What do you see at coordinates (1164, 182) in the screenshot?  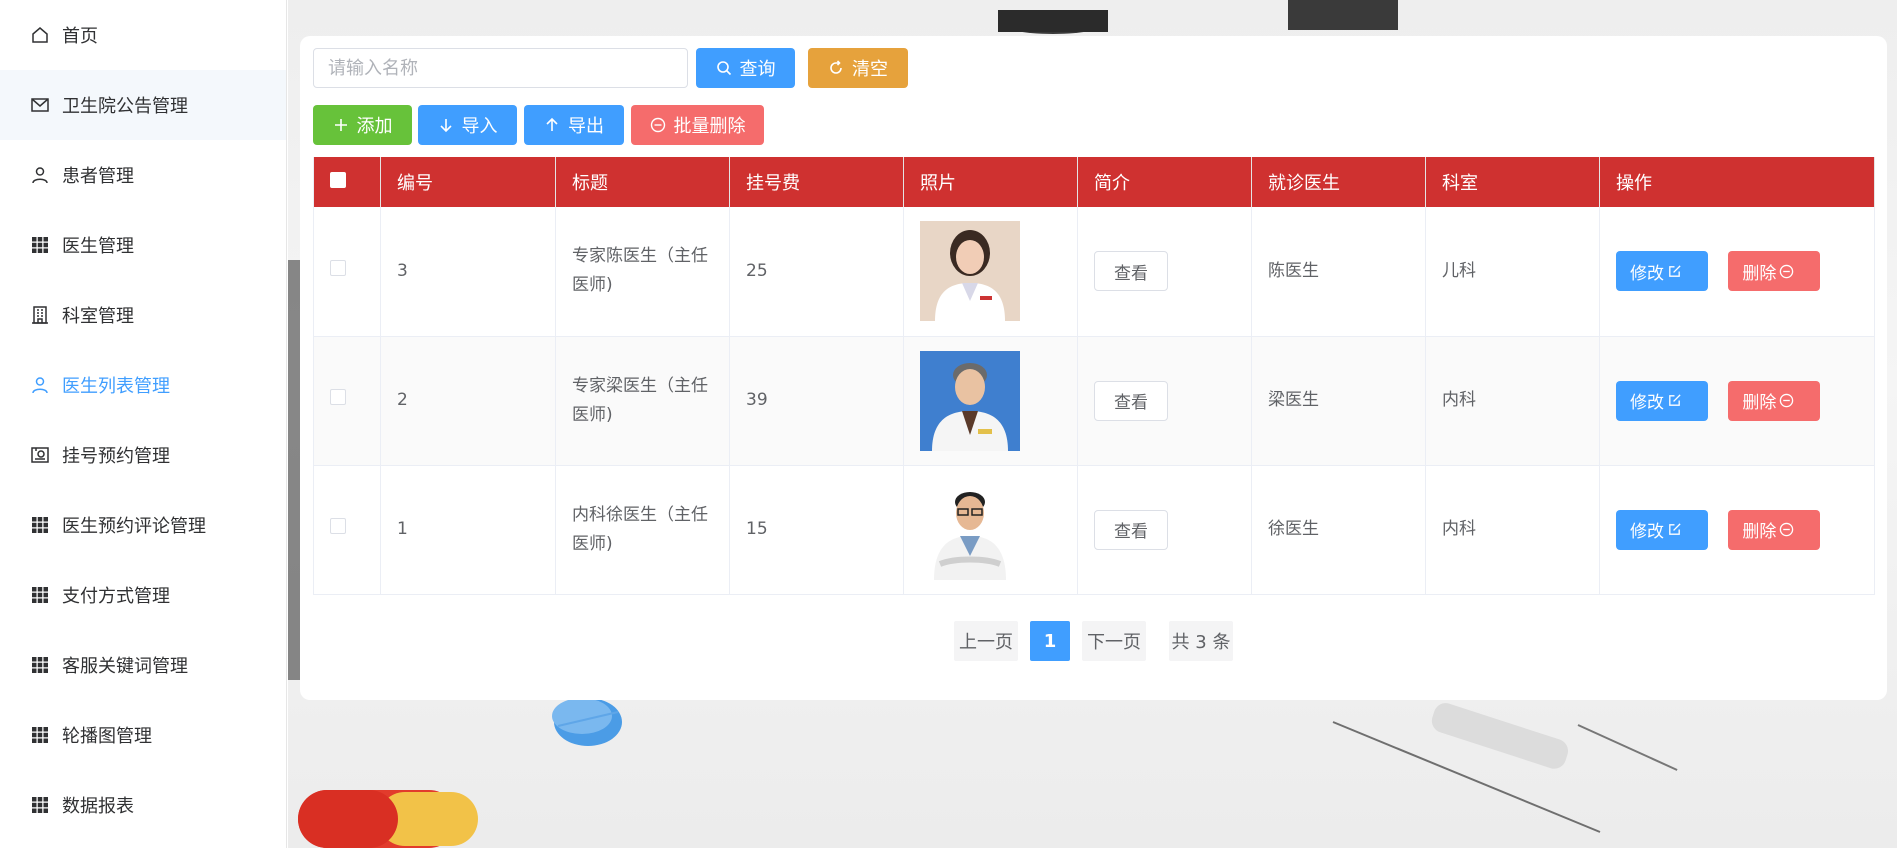 I see `column-header: 简介` at bounding box center [1164, 182].